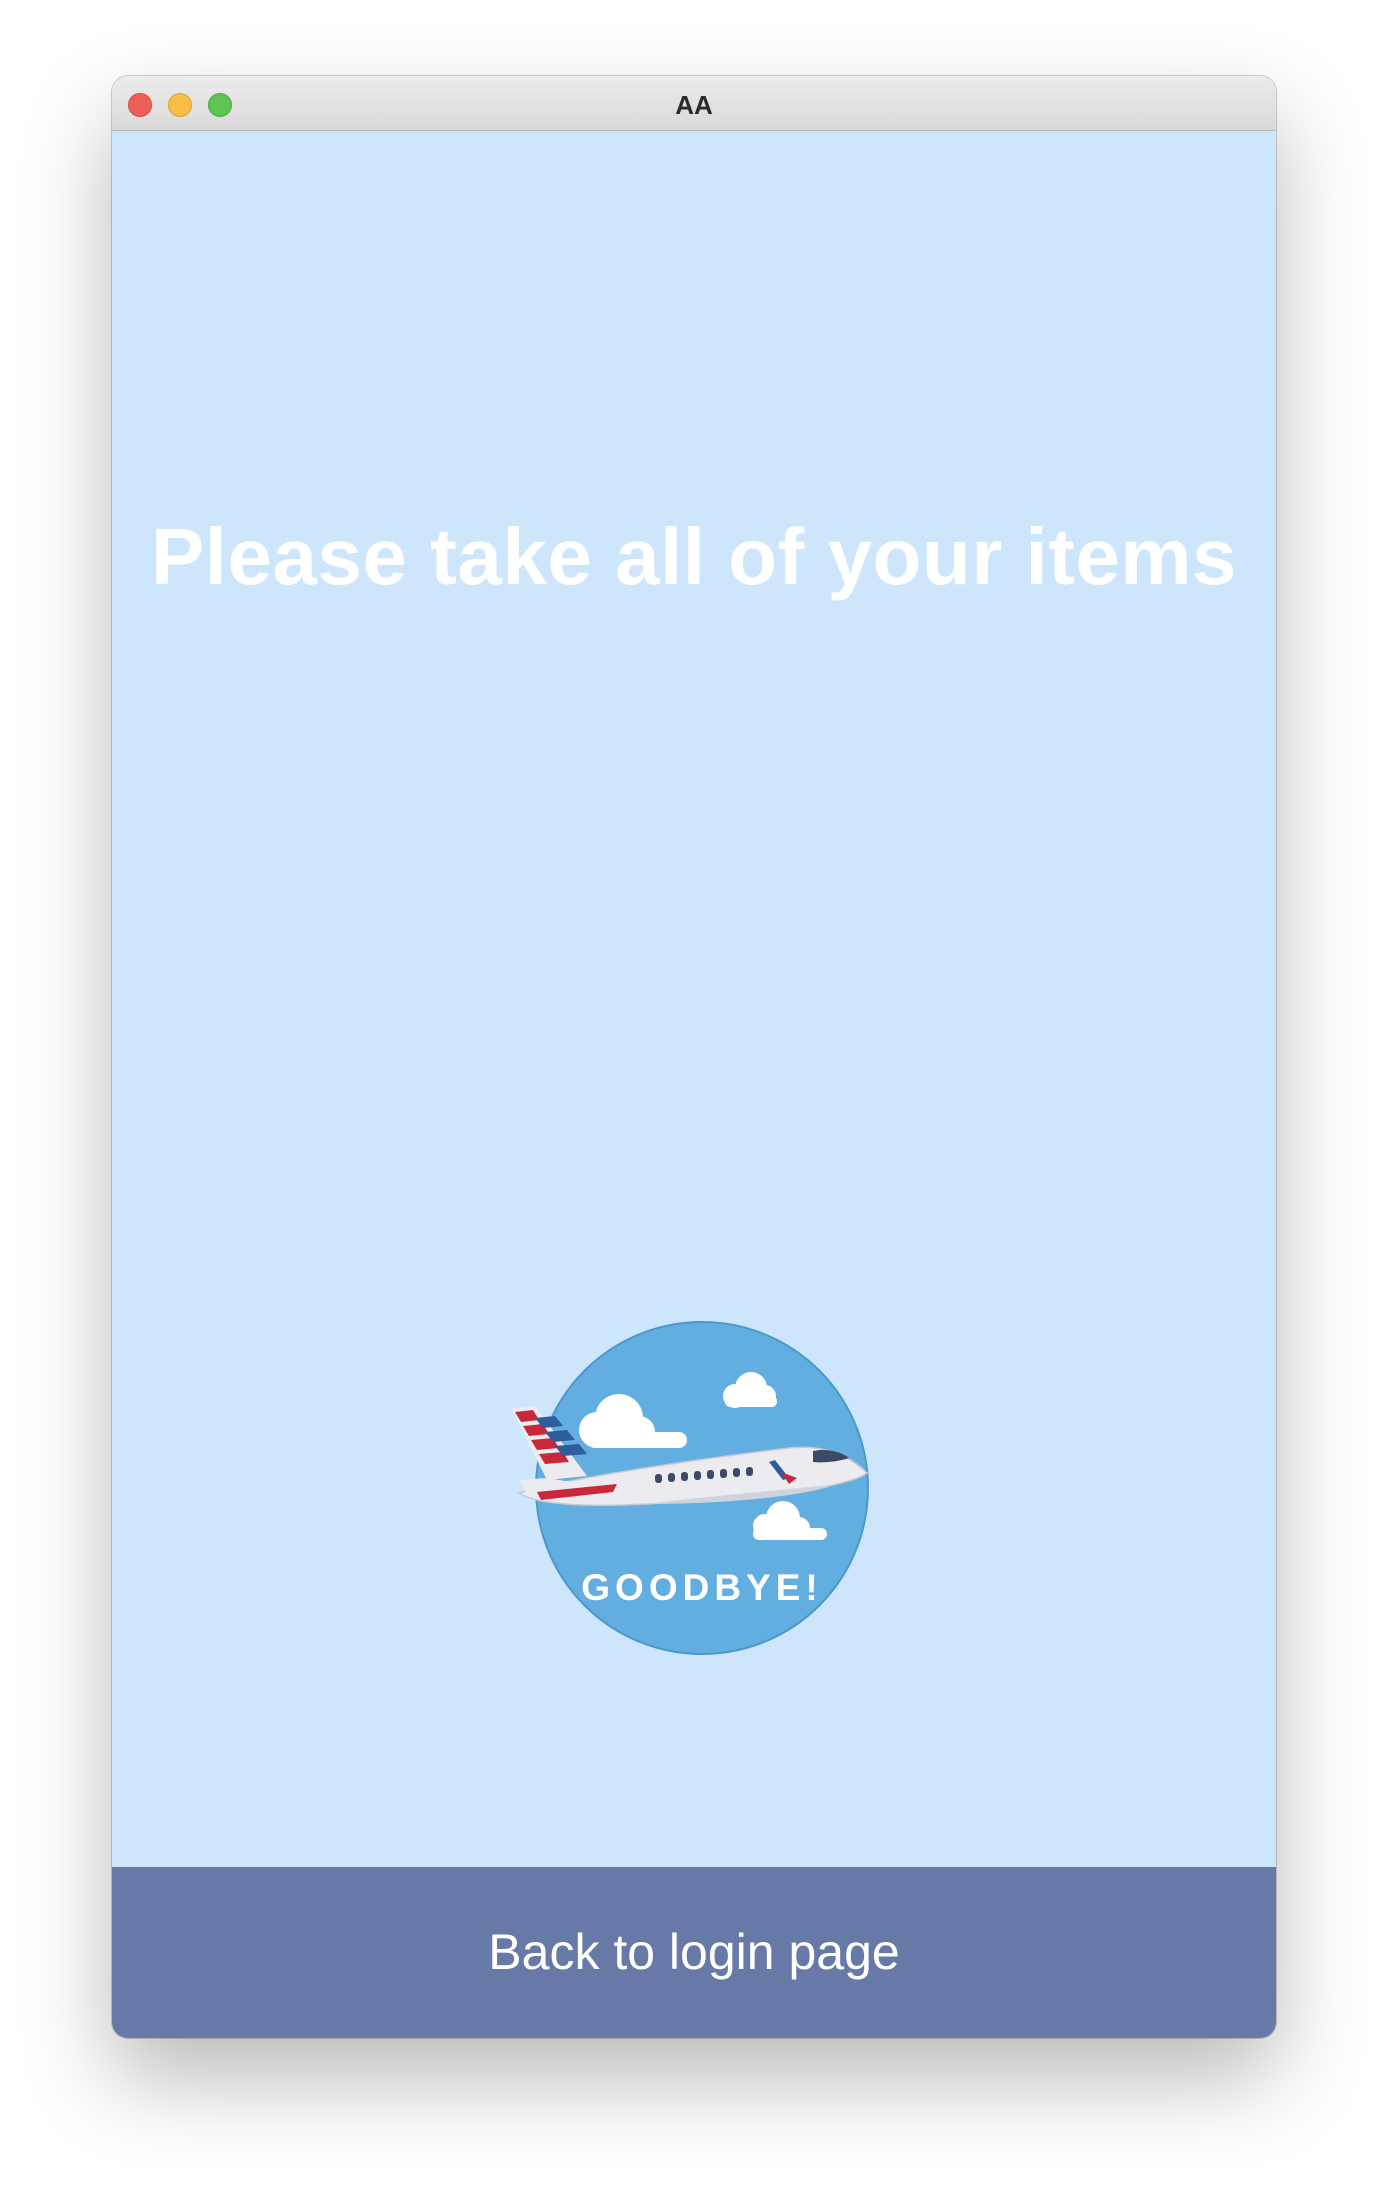  What do you see at coordinates (694, 556) in the screenshot?
I see `page-heading: Please take all of your items` at bounding box center [694, 556].